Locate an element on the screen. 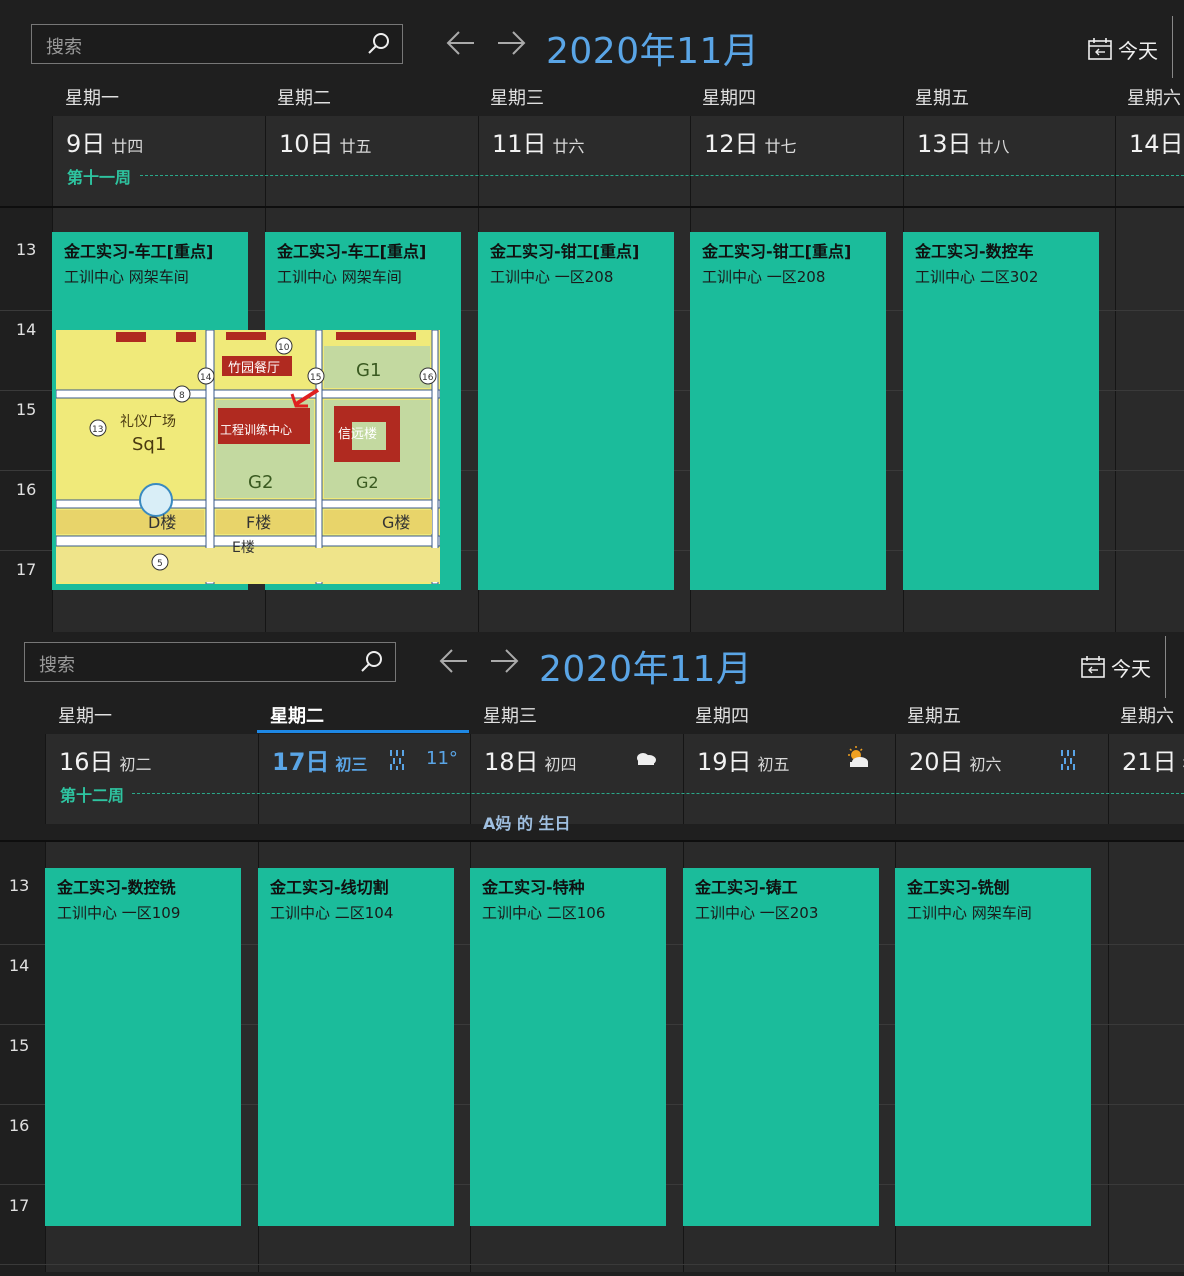 The height and width of the screenshot is (1276, 1184). road-marker: 5 is located at coordinates (160, 564).